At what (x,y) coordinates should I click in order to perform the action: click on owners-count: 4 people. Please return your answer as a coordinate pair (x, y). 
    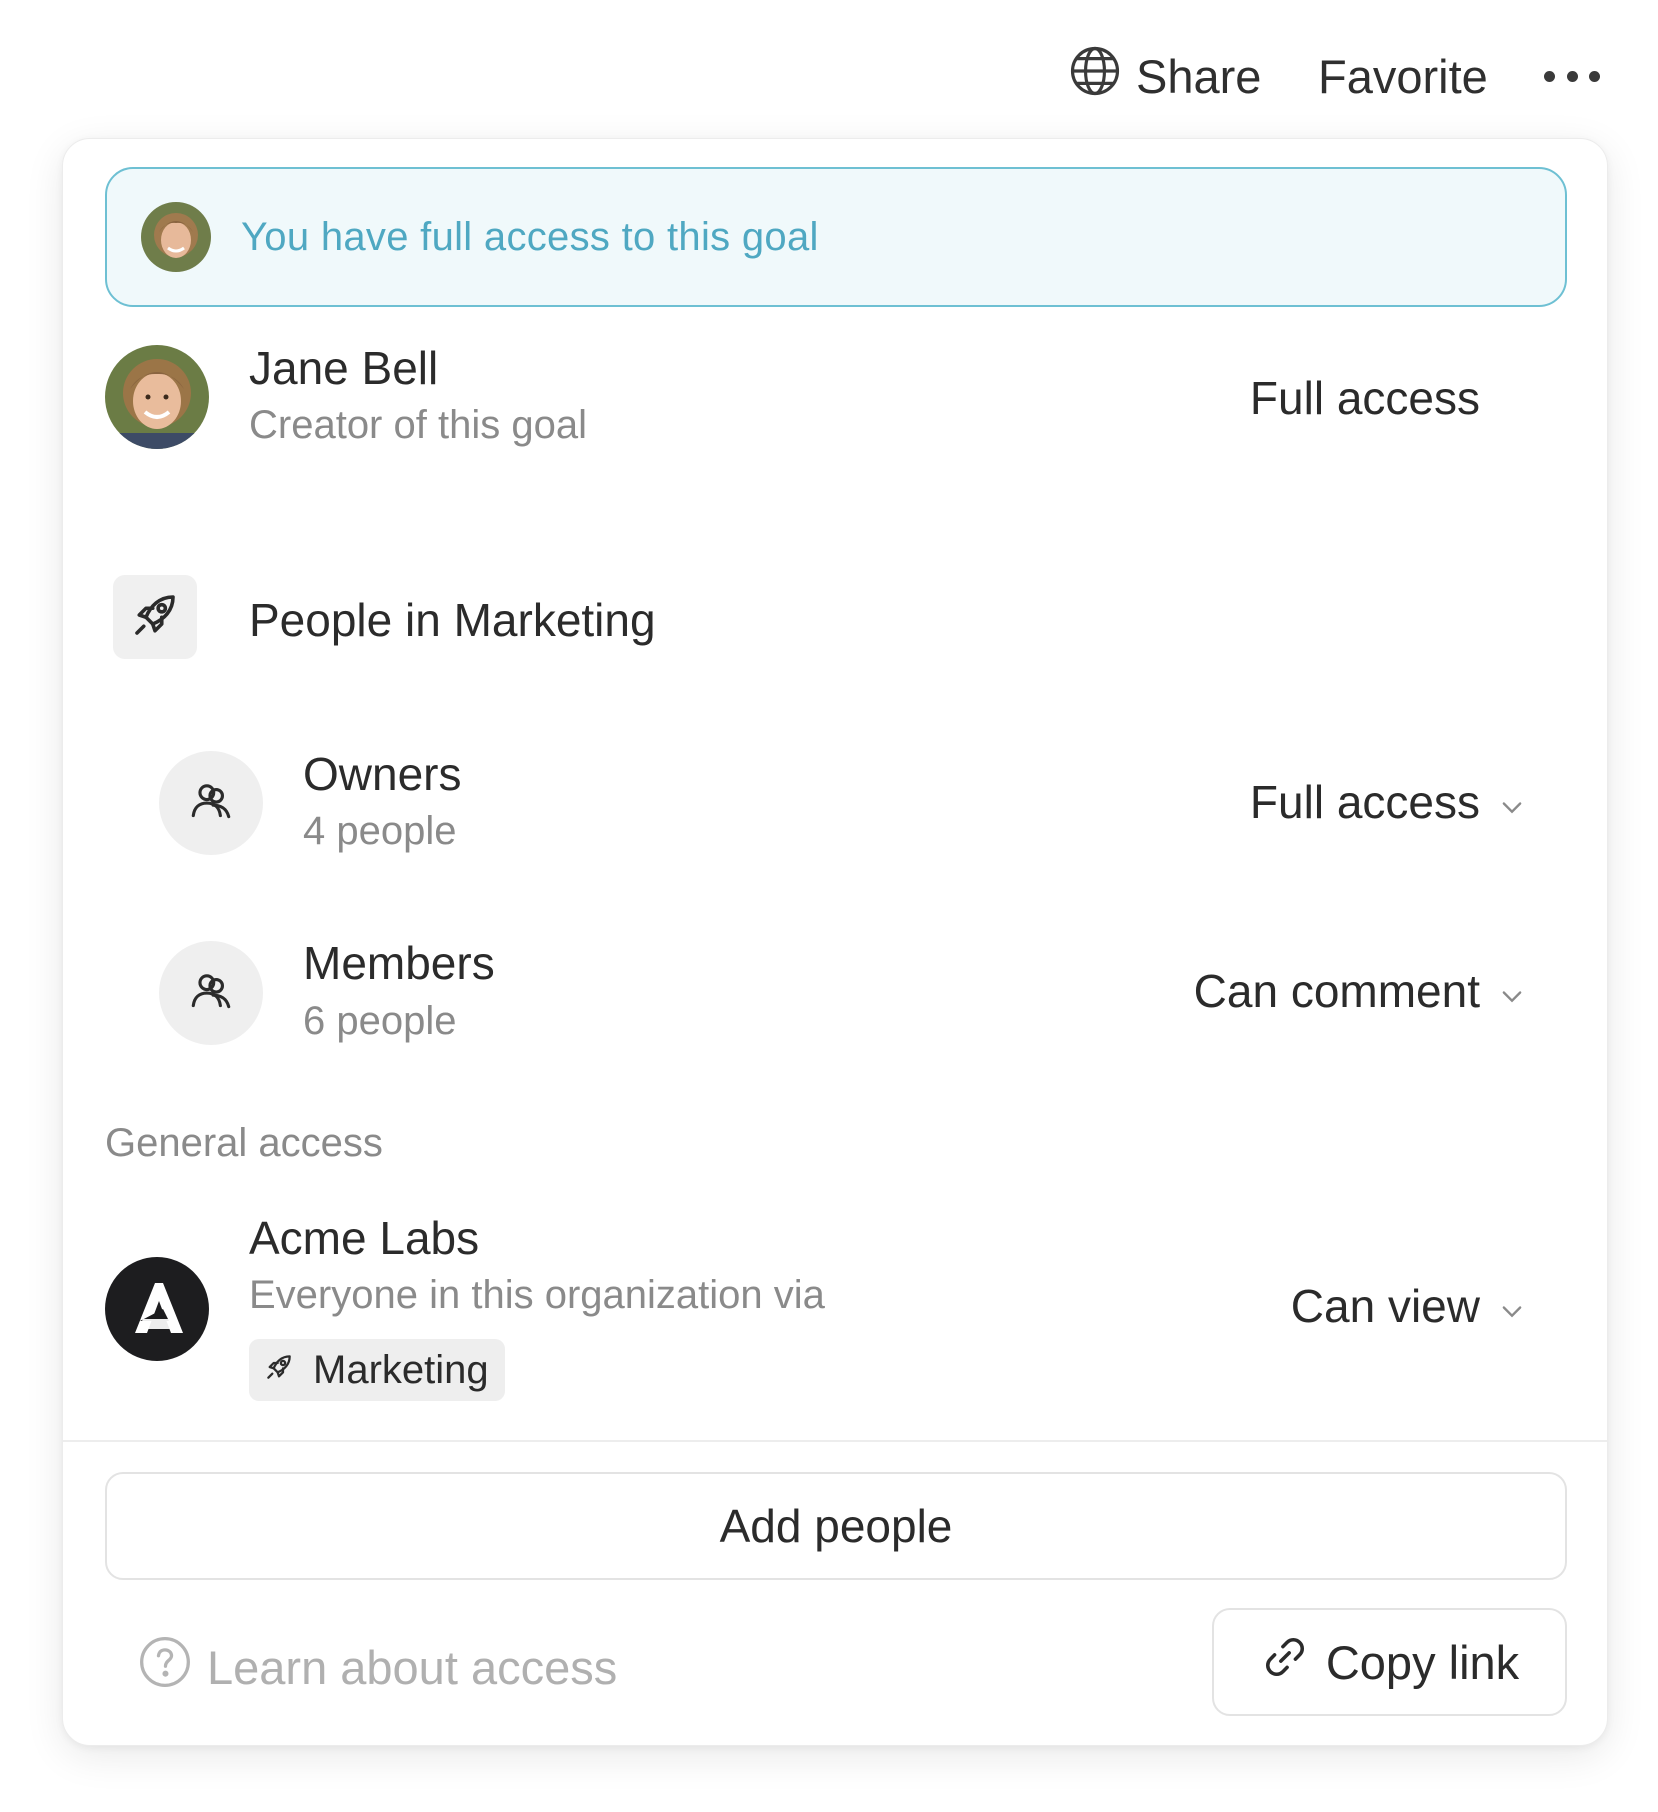
    Looking at the image, I should click on (380, 831).